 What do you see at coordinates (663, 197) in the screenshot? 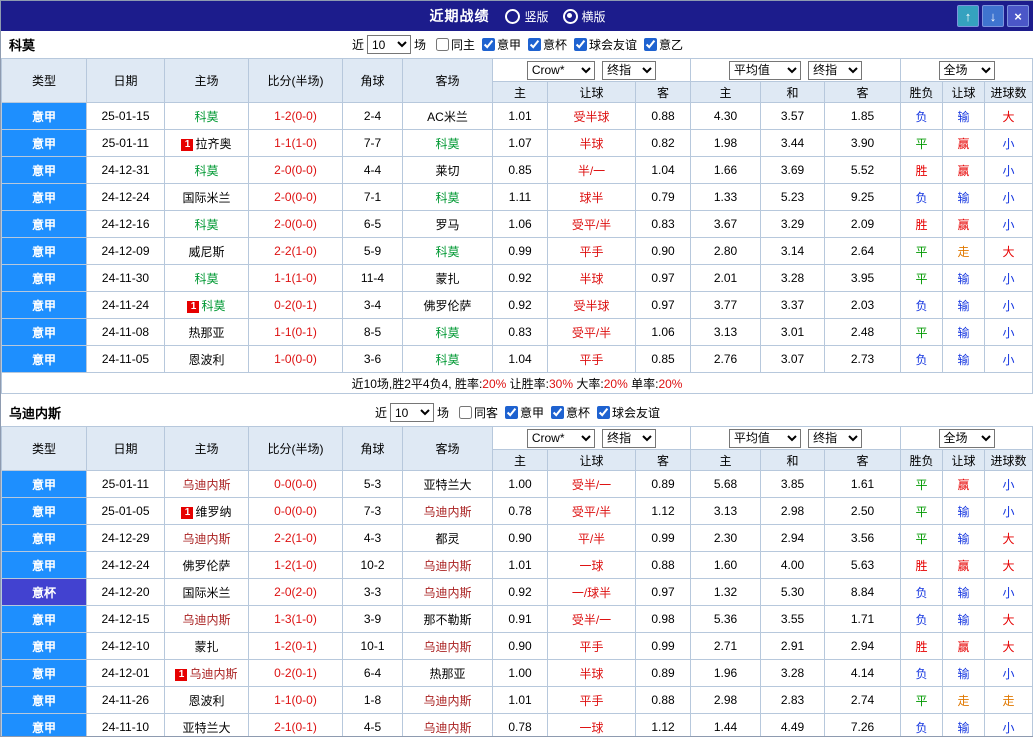
I see `asian-away-odds-cell: 0.79` at bounding box center [663, 197].